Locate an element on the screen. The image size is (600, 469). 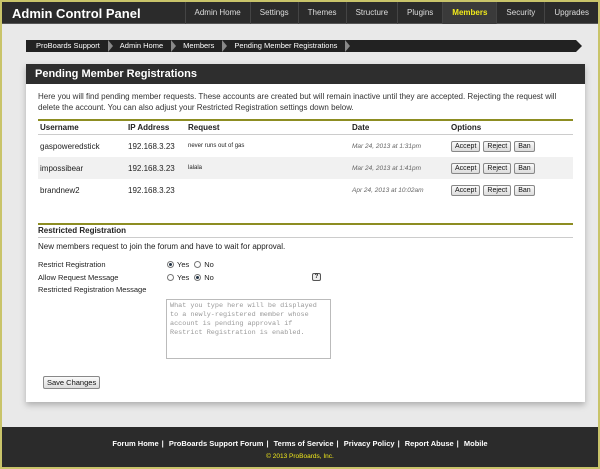
breadcrumb-item-proboards-support: ProBoards Support is located at coordinates (69, 46).